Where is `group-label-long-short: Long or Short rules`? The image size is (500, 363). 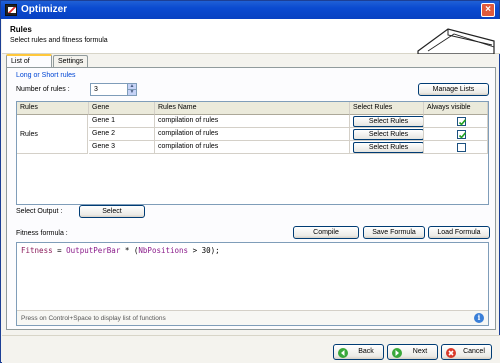
group-label-long-short: Long or Short rules is located at coordinates (46, 75).